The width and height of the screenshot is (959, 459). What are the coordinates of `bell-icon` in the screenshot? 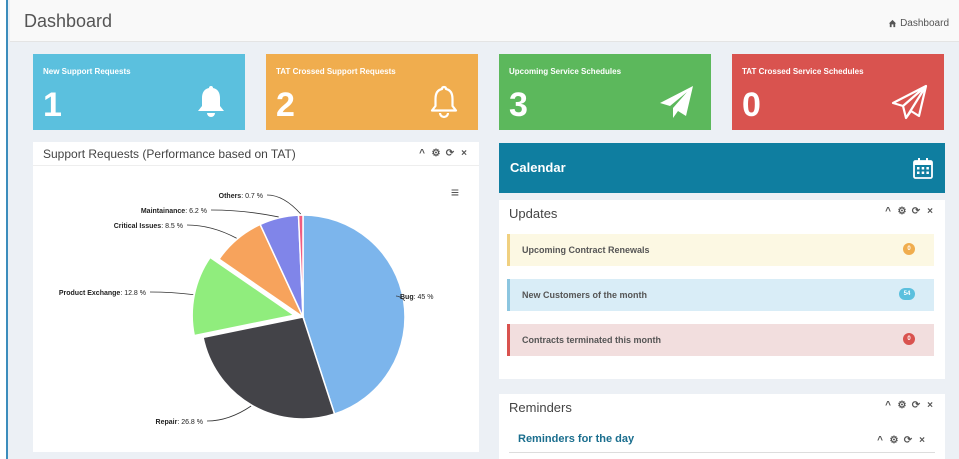 It's located at (211, 101).